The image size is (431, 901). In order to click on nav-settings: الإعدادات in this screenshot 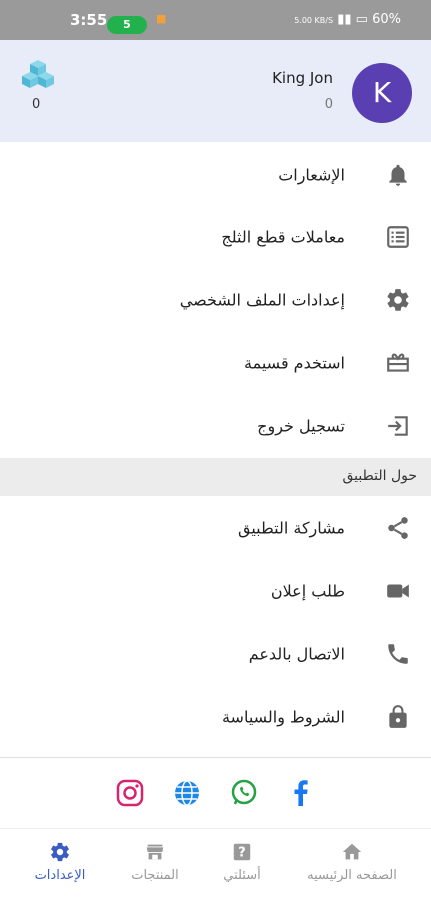, I will do `click(60, 865)`.